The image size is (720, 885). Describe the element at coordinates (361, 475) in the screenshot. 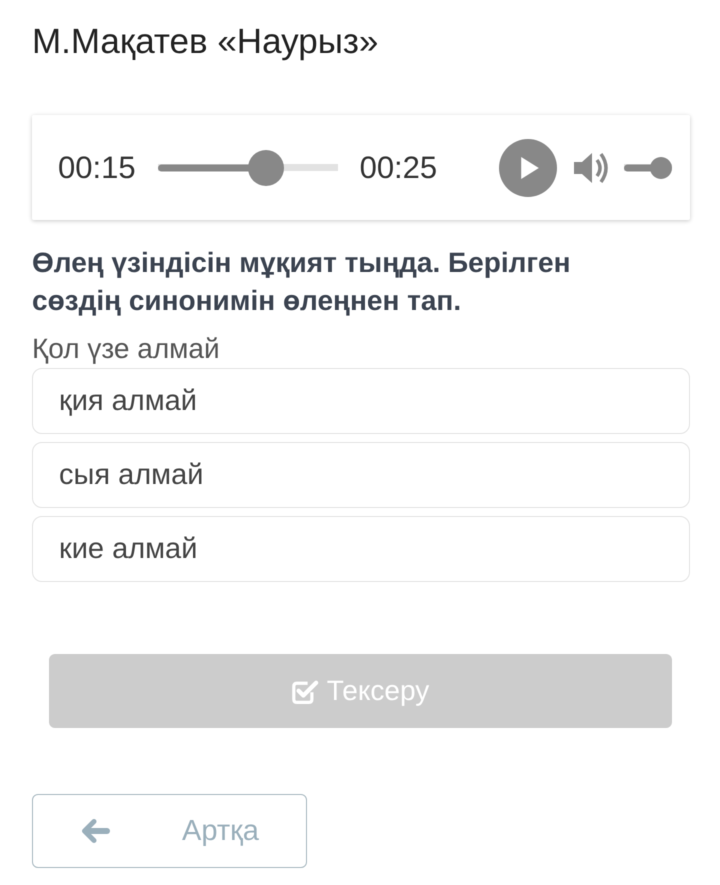

I see `answer-option: сыя алмай` at that location.